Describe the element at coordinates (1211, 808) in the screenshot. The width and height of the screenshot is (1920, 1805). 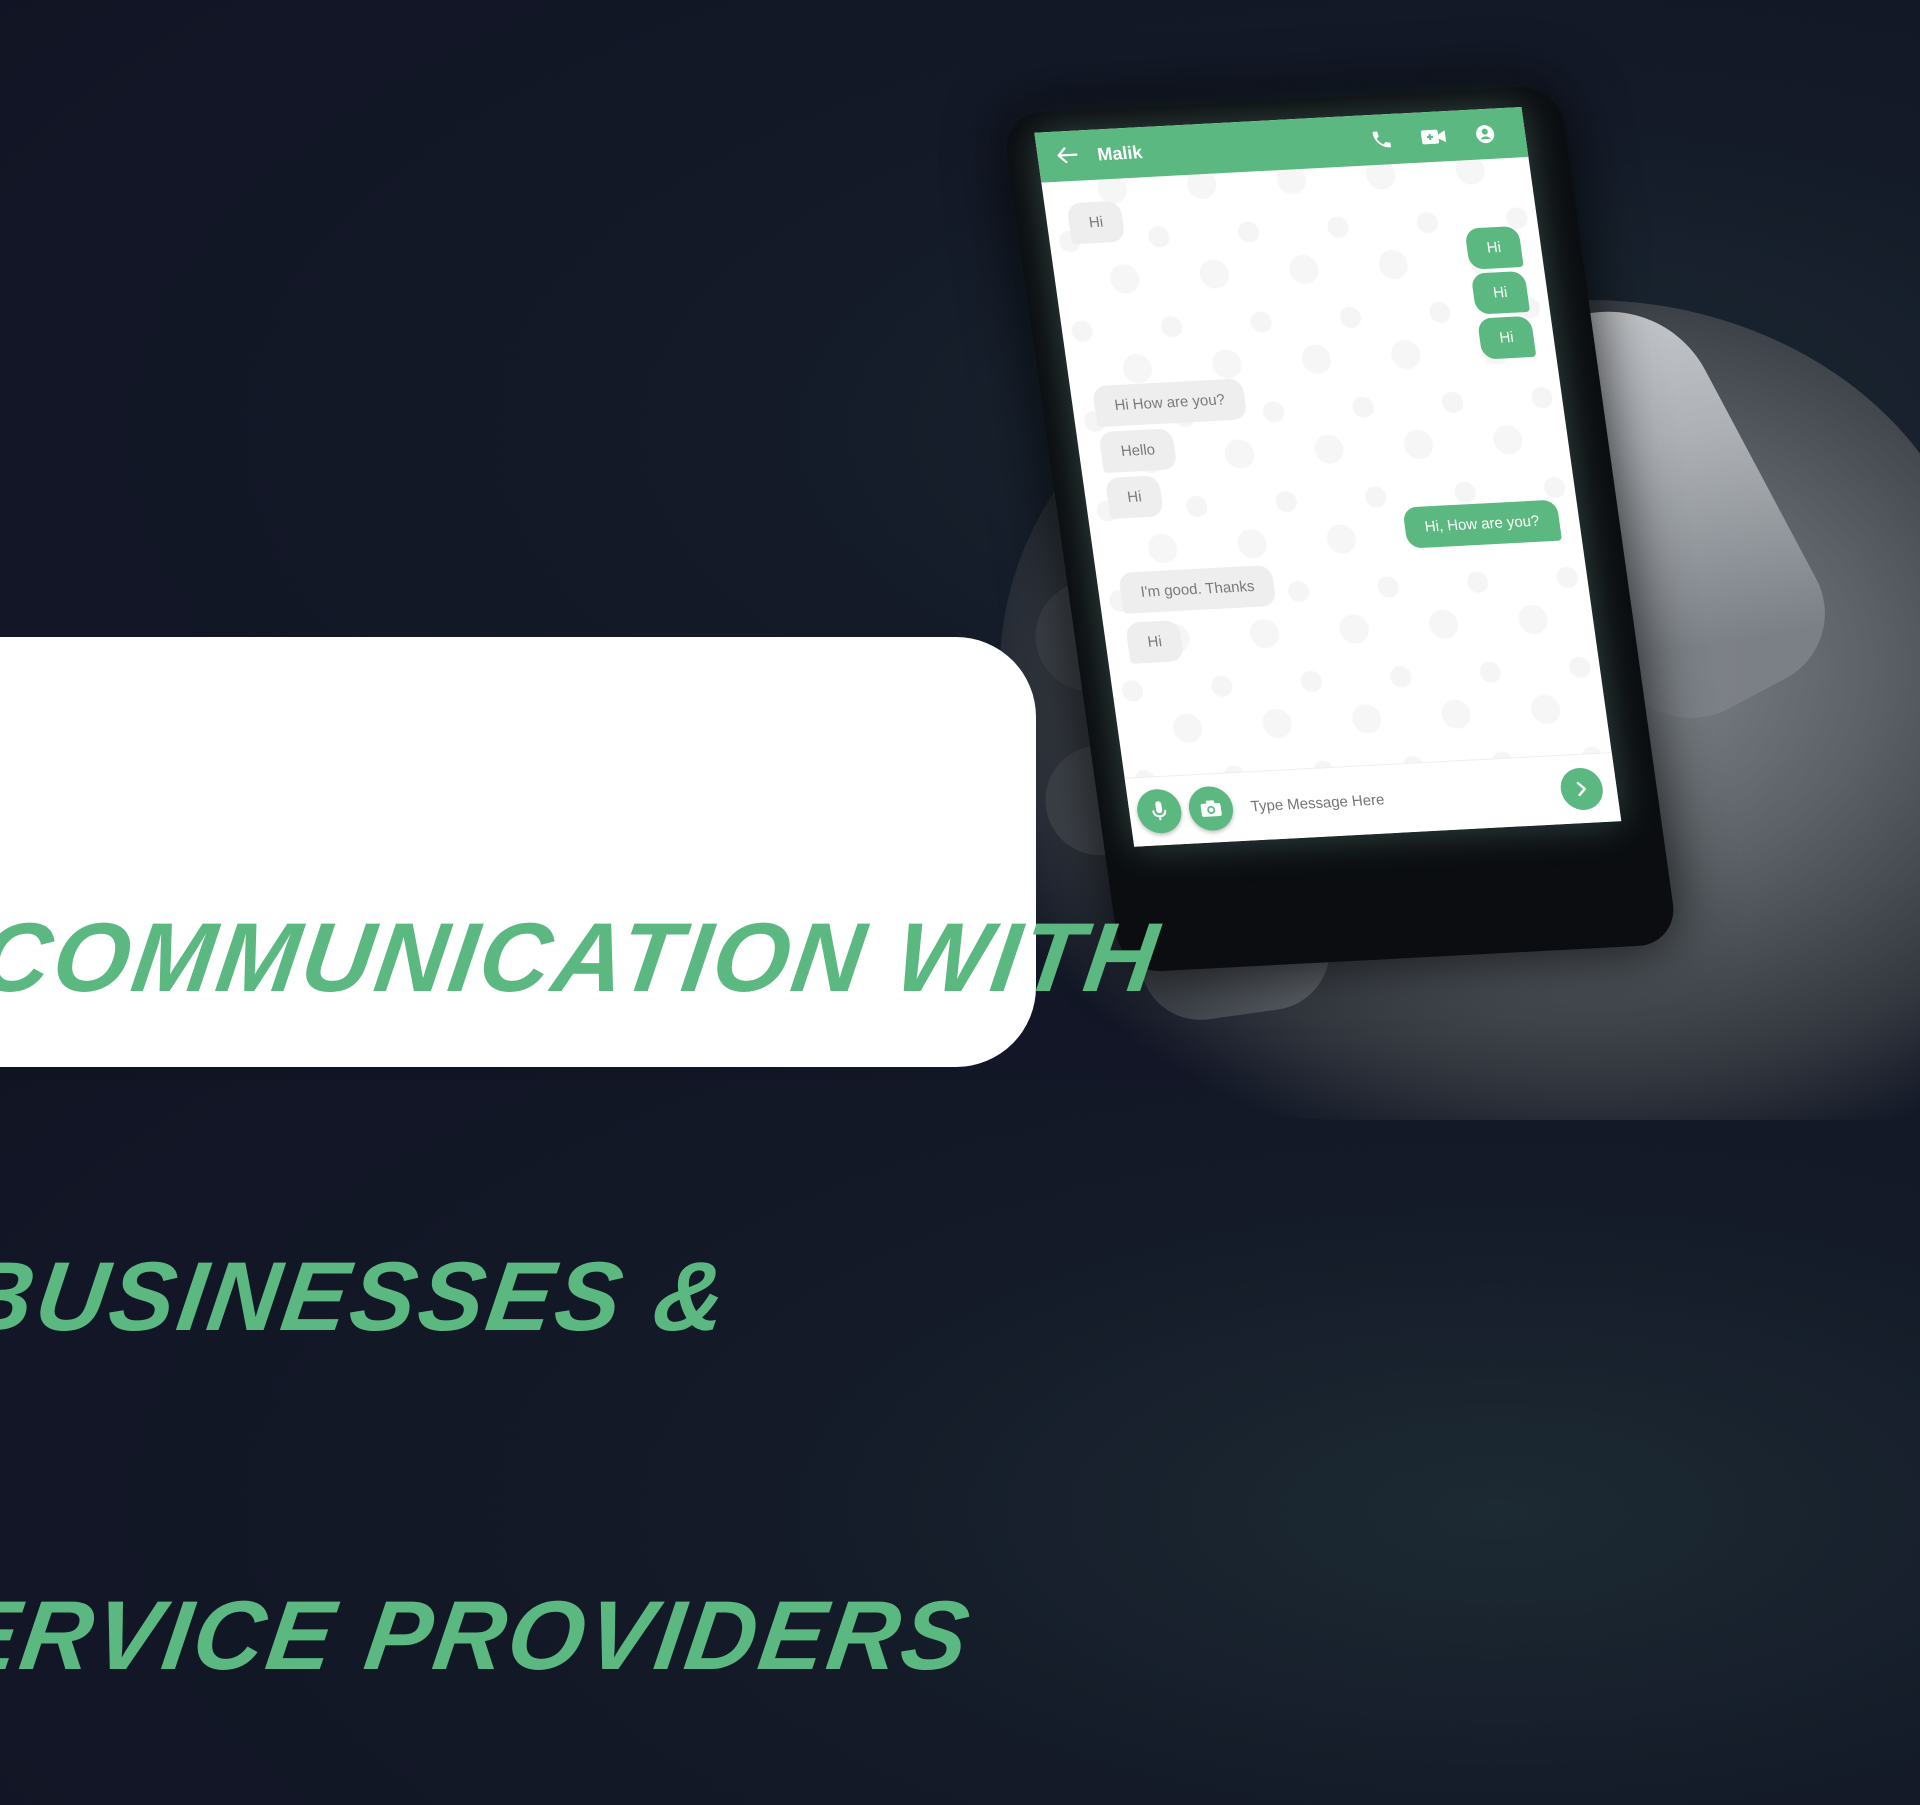
I see `camera-icon` at that location.